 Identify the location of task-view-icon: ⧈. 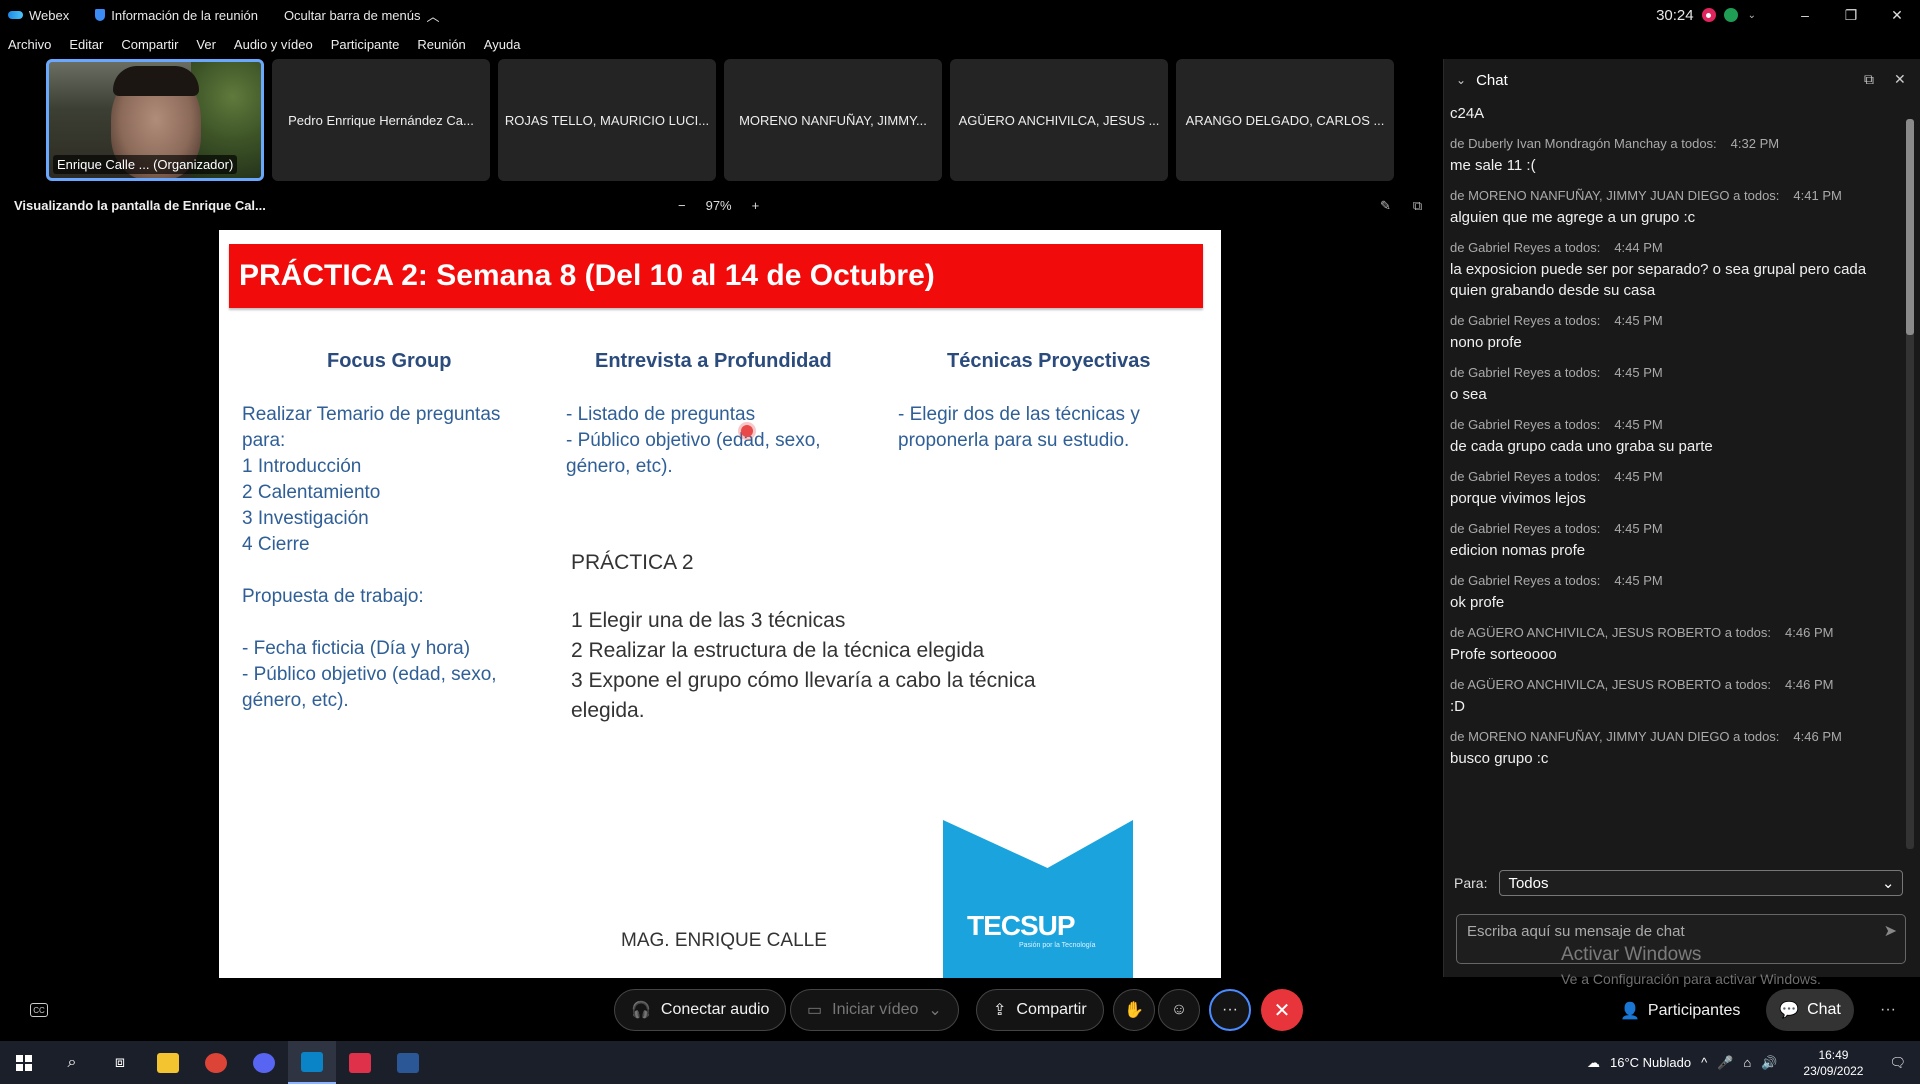
(120, 1062).